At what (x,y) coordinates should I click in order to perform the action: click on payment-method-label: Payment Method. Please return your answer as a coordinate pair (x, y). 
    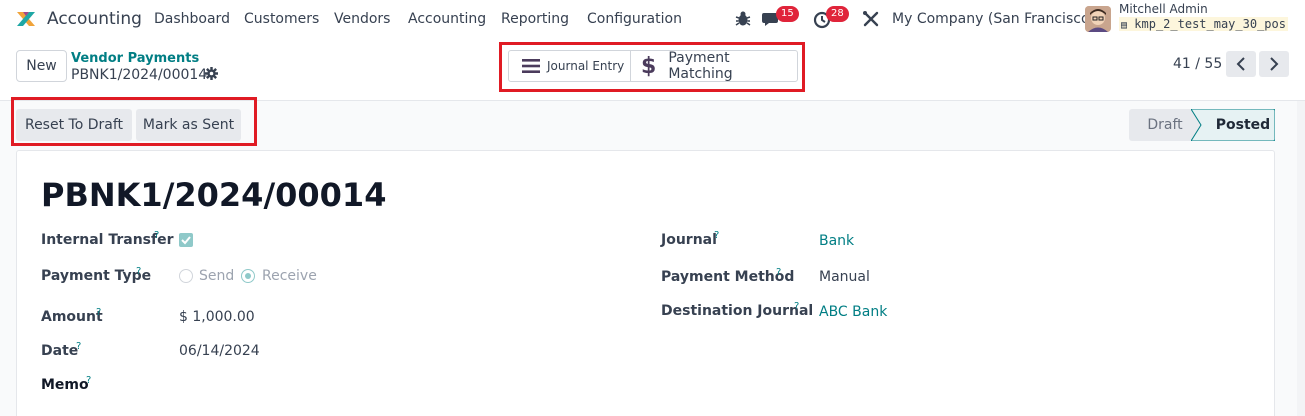
    Looking at the image, I should click on (728, 277).